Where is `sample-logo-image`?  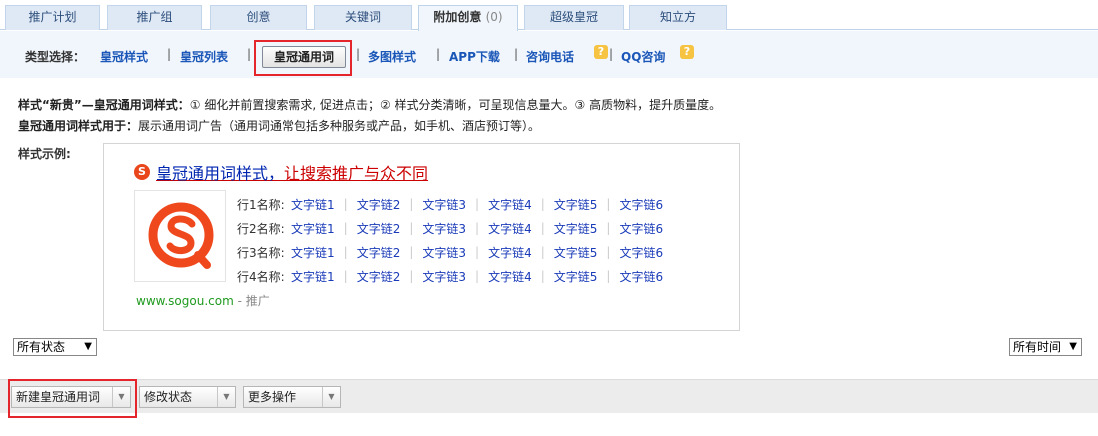
sample-logo-image is located at coordinates (180, 236).